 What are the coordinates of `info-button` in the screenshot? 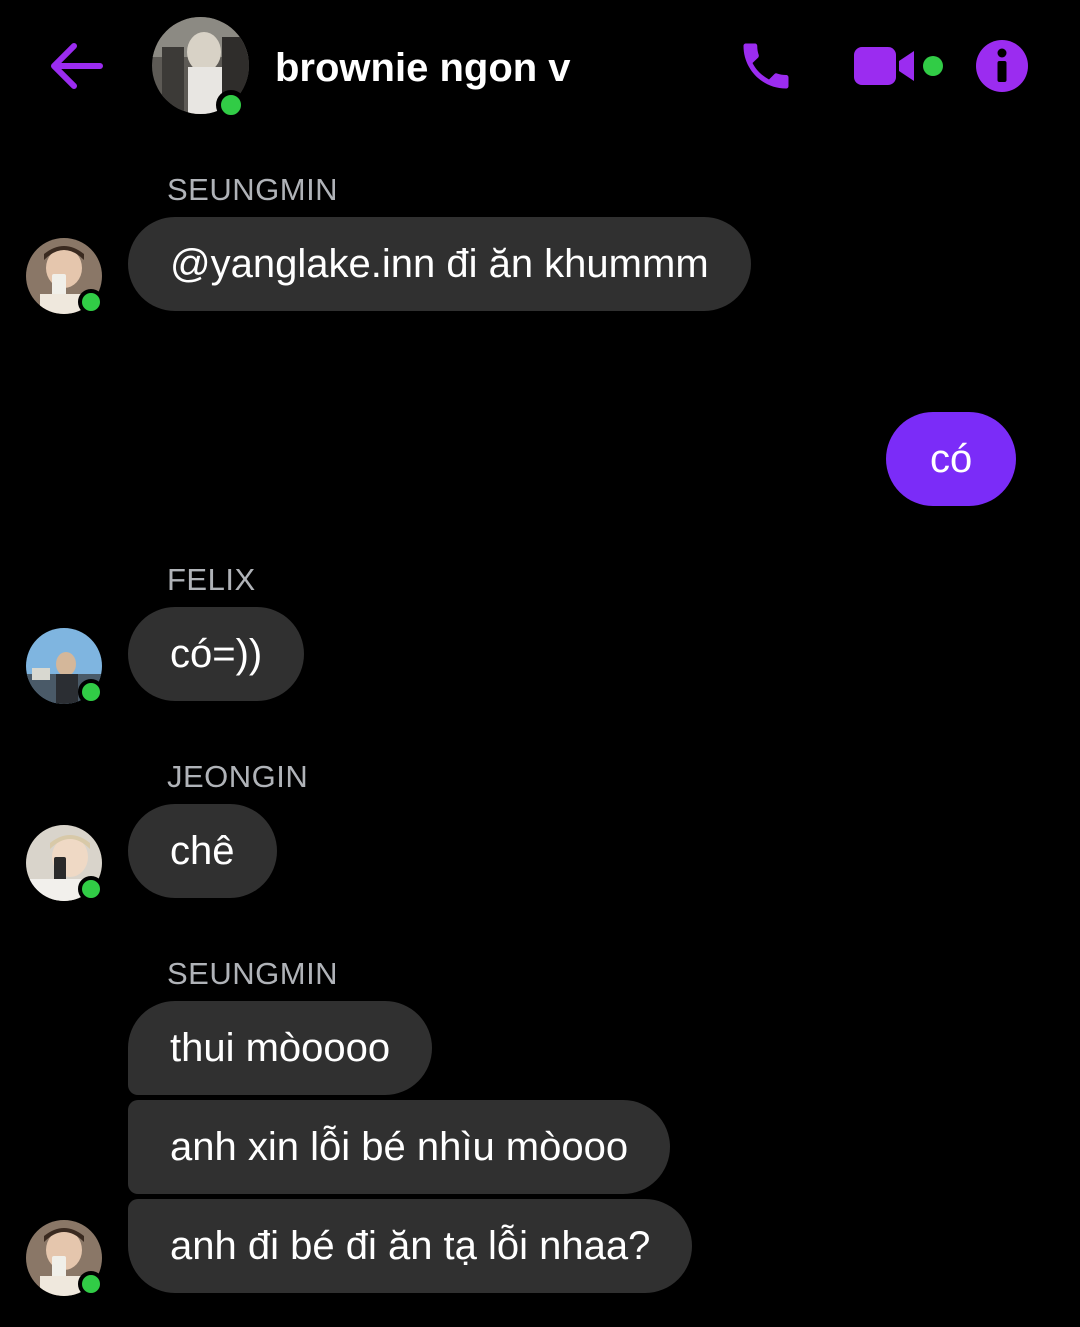 It's located at (1002, 66).